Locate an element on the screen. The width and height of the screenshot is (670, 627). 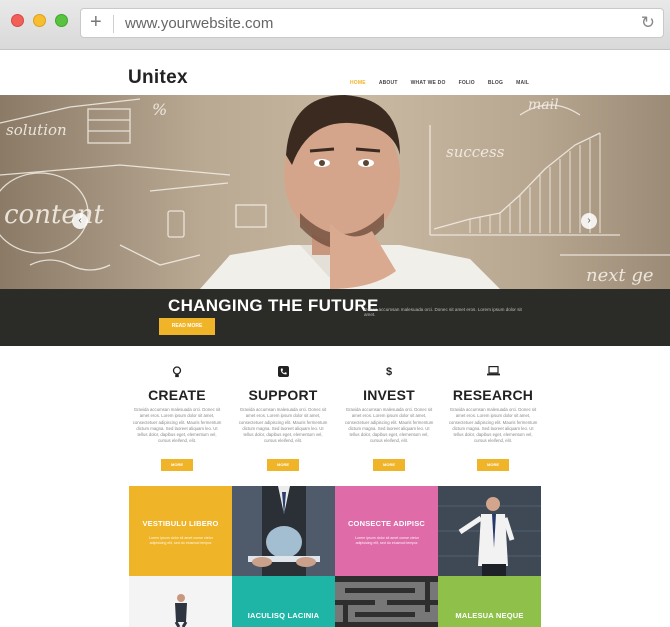
tile-presenter-photo is located at coordinates (489, 531).